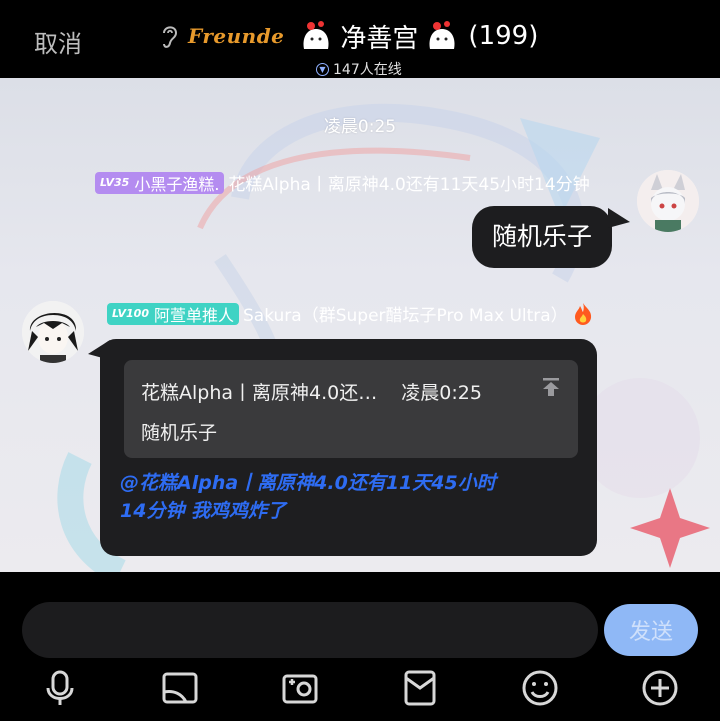  Describe the element at coordinates (60, 688) in the screenshot. I see `microphone-icon` at that location.